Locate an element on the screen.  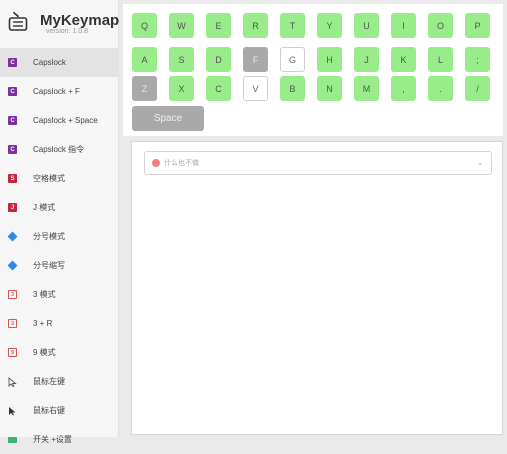
red-square-icon: J is located at coordinates (12, 207).